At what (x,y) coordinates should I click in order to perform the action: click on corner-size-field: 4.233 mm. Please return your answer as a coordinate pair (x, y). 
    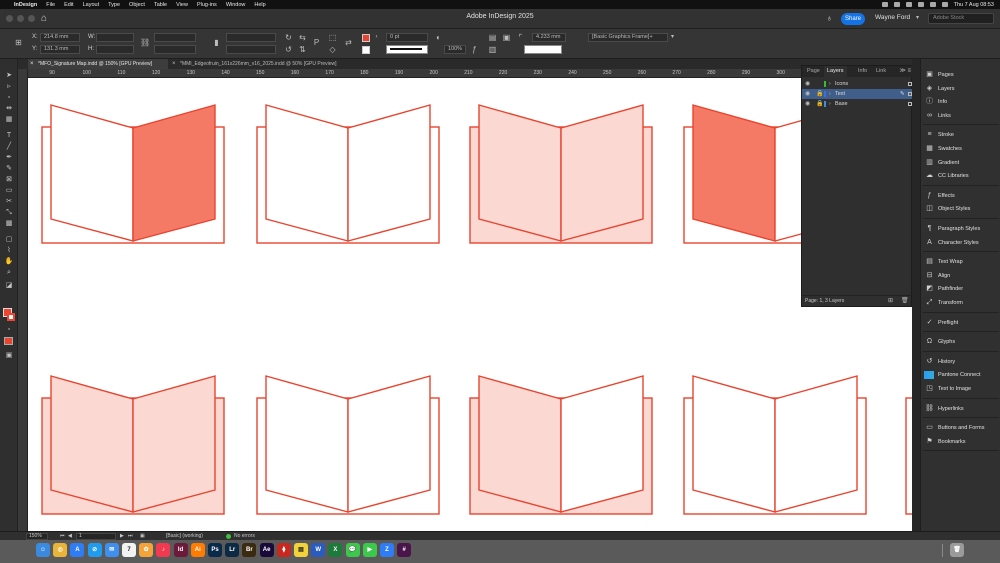
    Looking at the image, I should click on (549, 37).